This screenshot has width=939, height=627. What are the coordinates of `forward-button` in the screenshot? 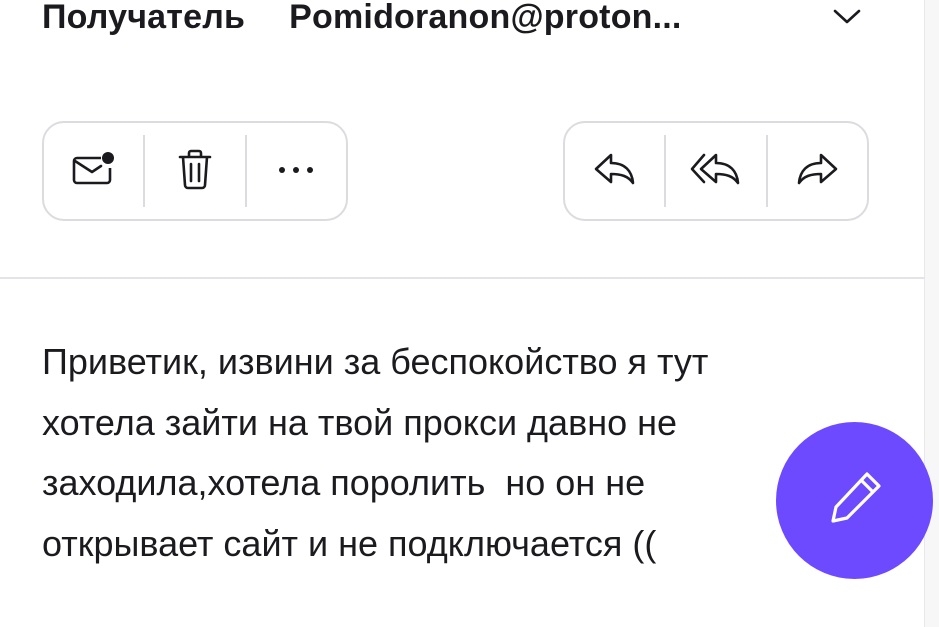 It's located at (817, 171).